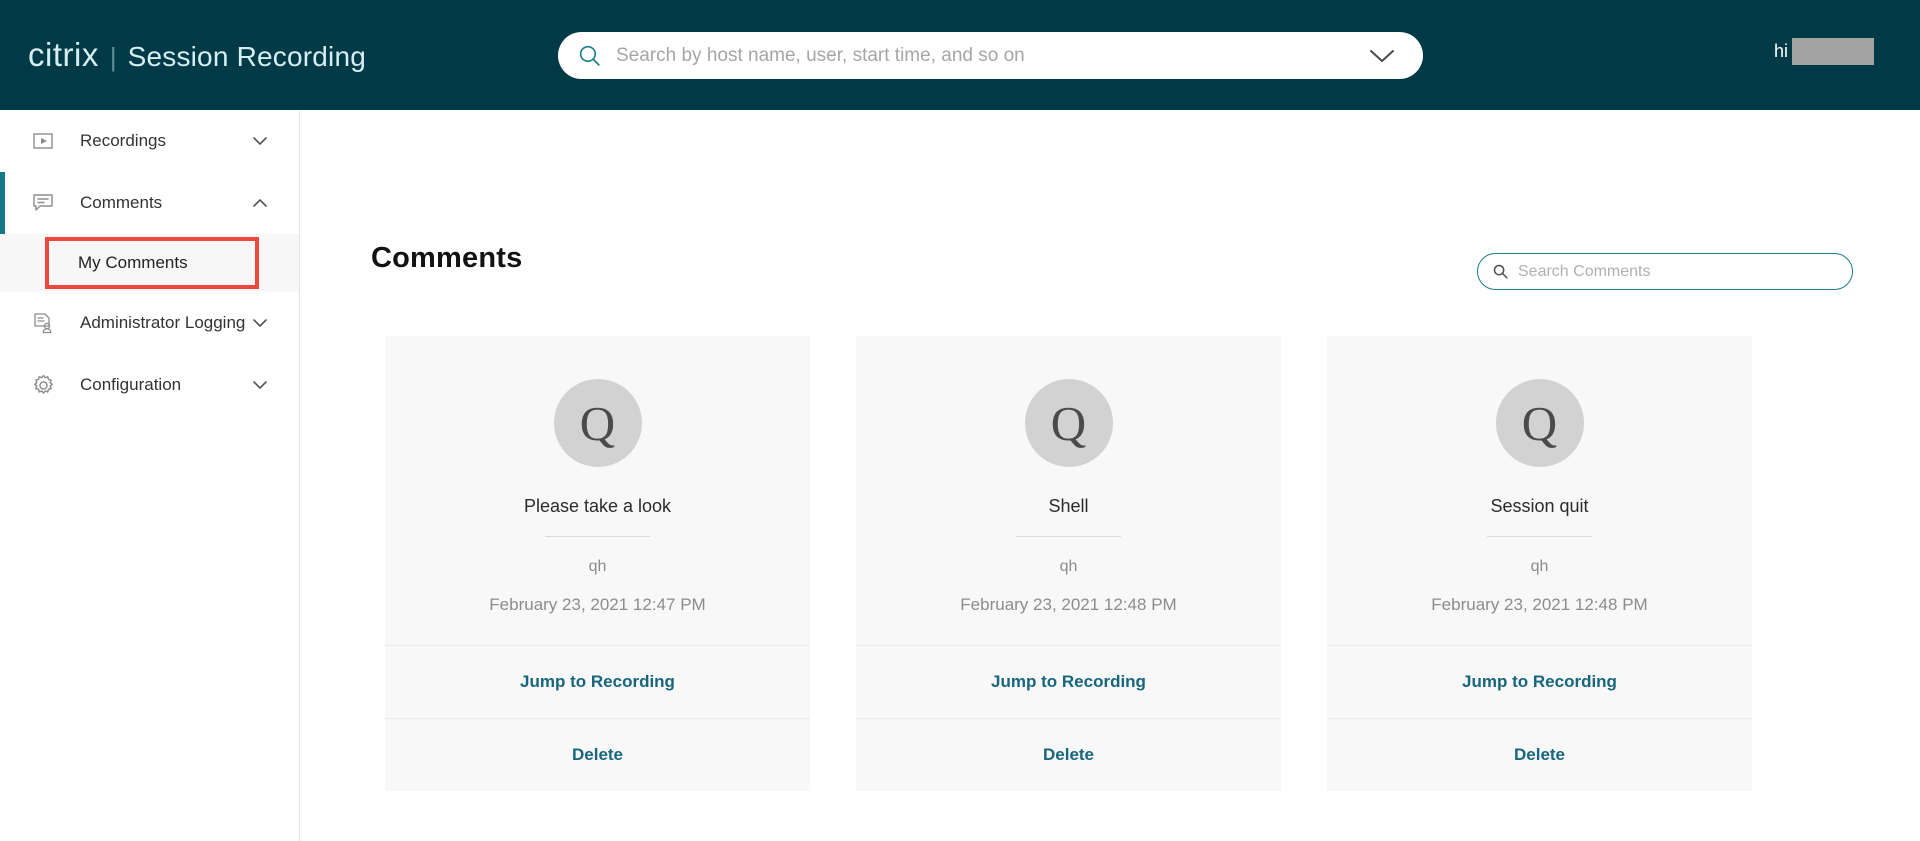 This screenshot has width=1920, height=841. I want to click on comment-title: Please take a look, so click(597, 506).